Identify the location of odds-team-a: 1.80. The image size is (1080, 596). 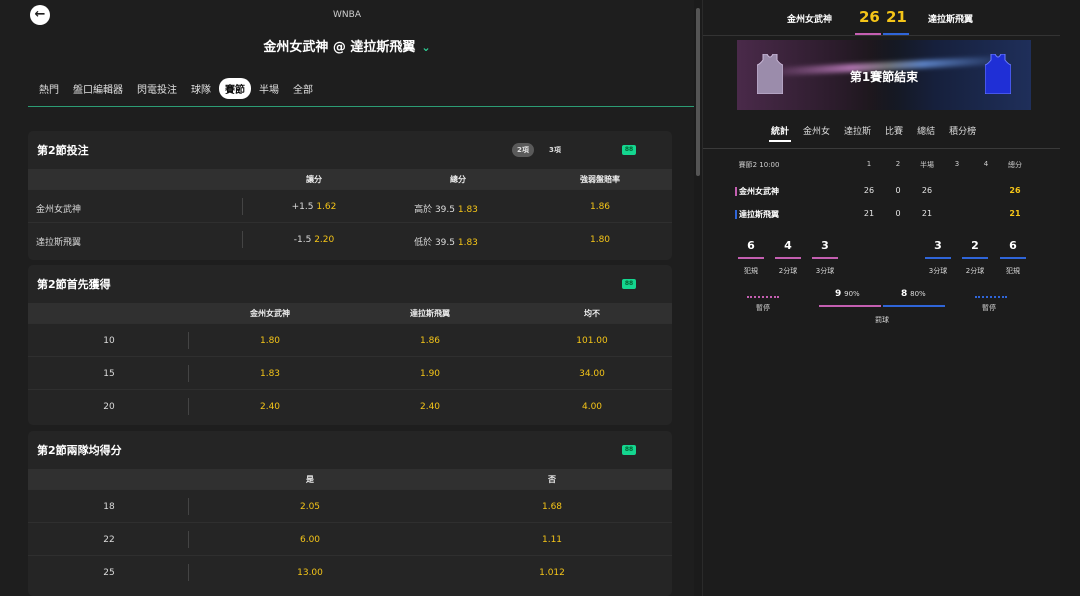
(270, 341).